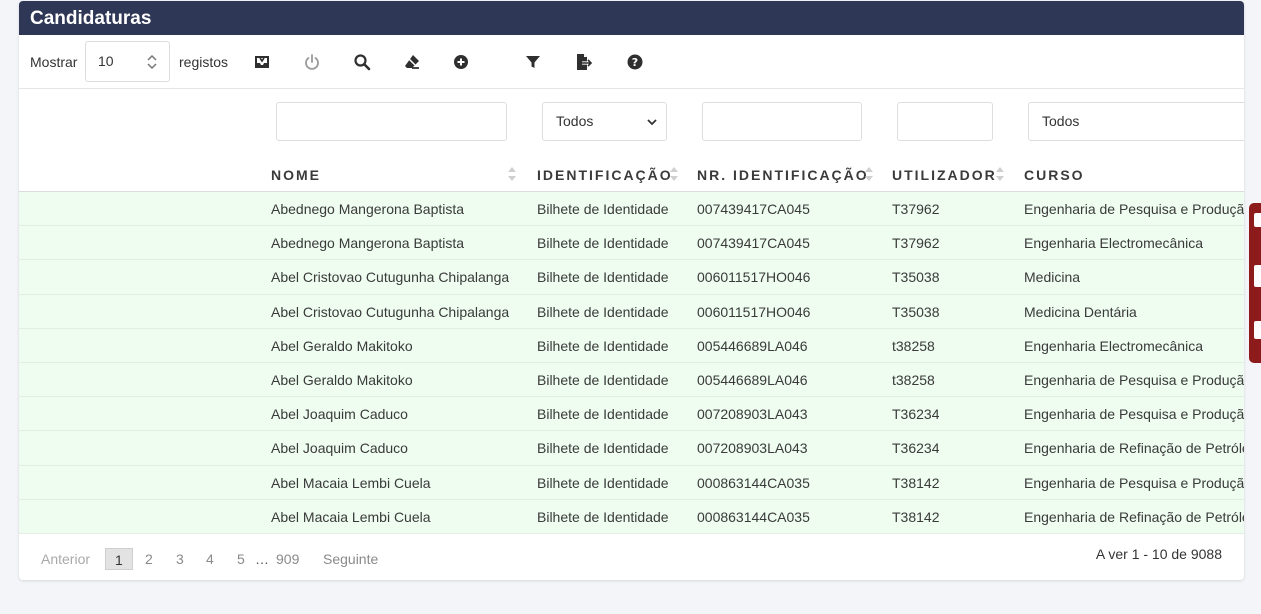 Image resolution: width=1261 pixels, height=614 pixels. What do you see at coordinates (412, 62) in the screenshot?
I see `eraser-icon` at bounding box center [412, 62].